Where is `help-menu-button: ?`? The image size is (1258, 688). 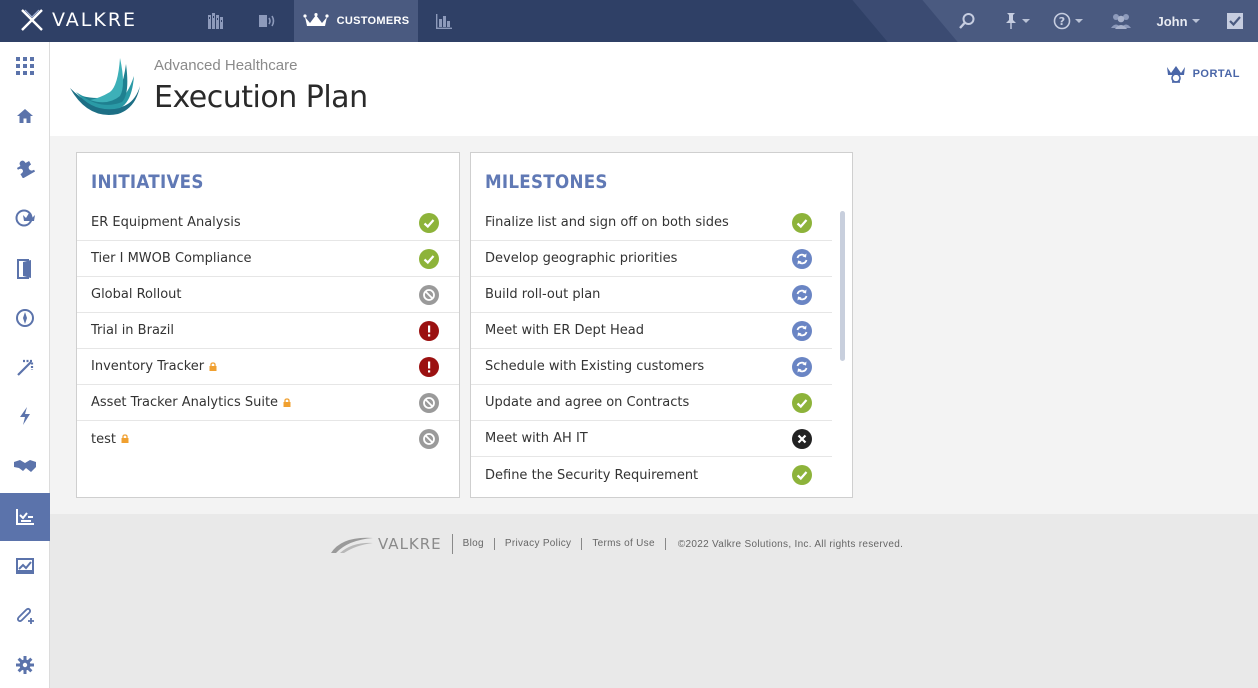
help-menu-button: ? is located at coordinates (1068, 21).